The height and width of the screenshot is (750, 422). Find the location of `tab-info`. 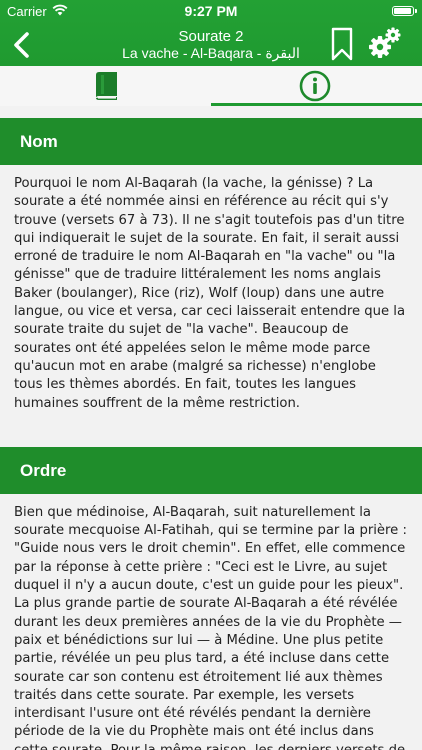

tab-info is located at coordinates (316, 86).